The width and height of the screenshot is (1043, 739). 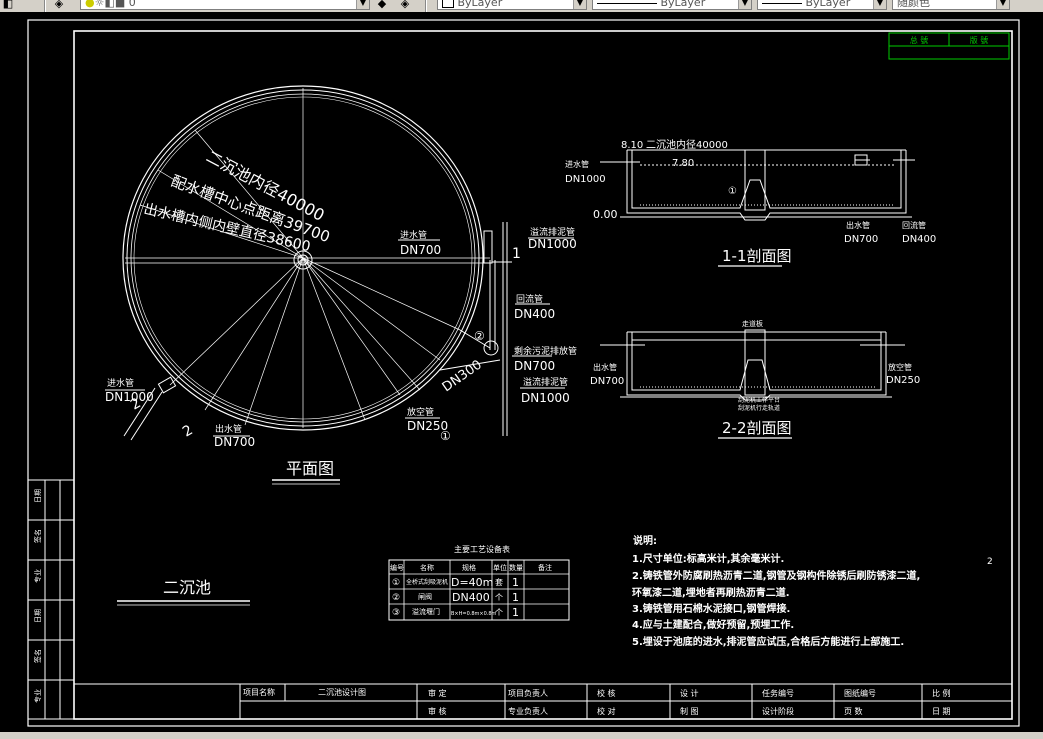 What do you see at coordinates (552, 244) in the screenshot?
I see `plan-label-dn1000-top: DN1000` at bounding box center [552, 244].